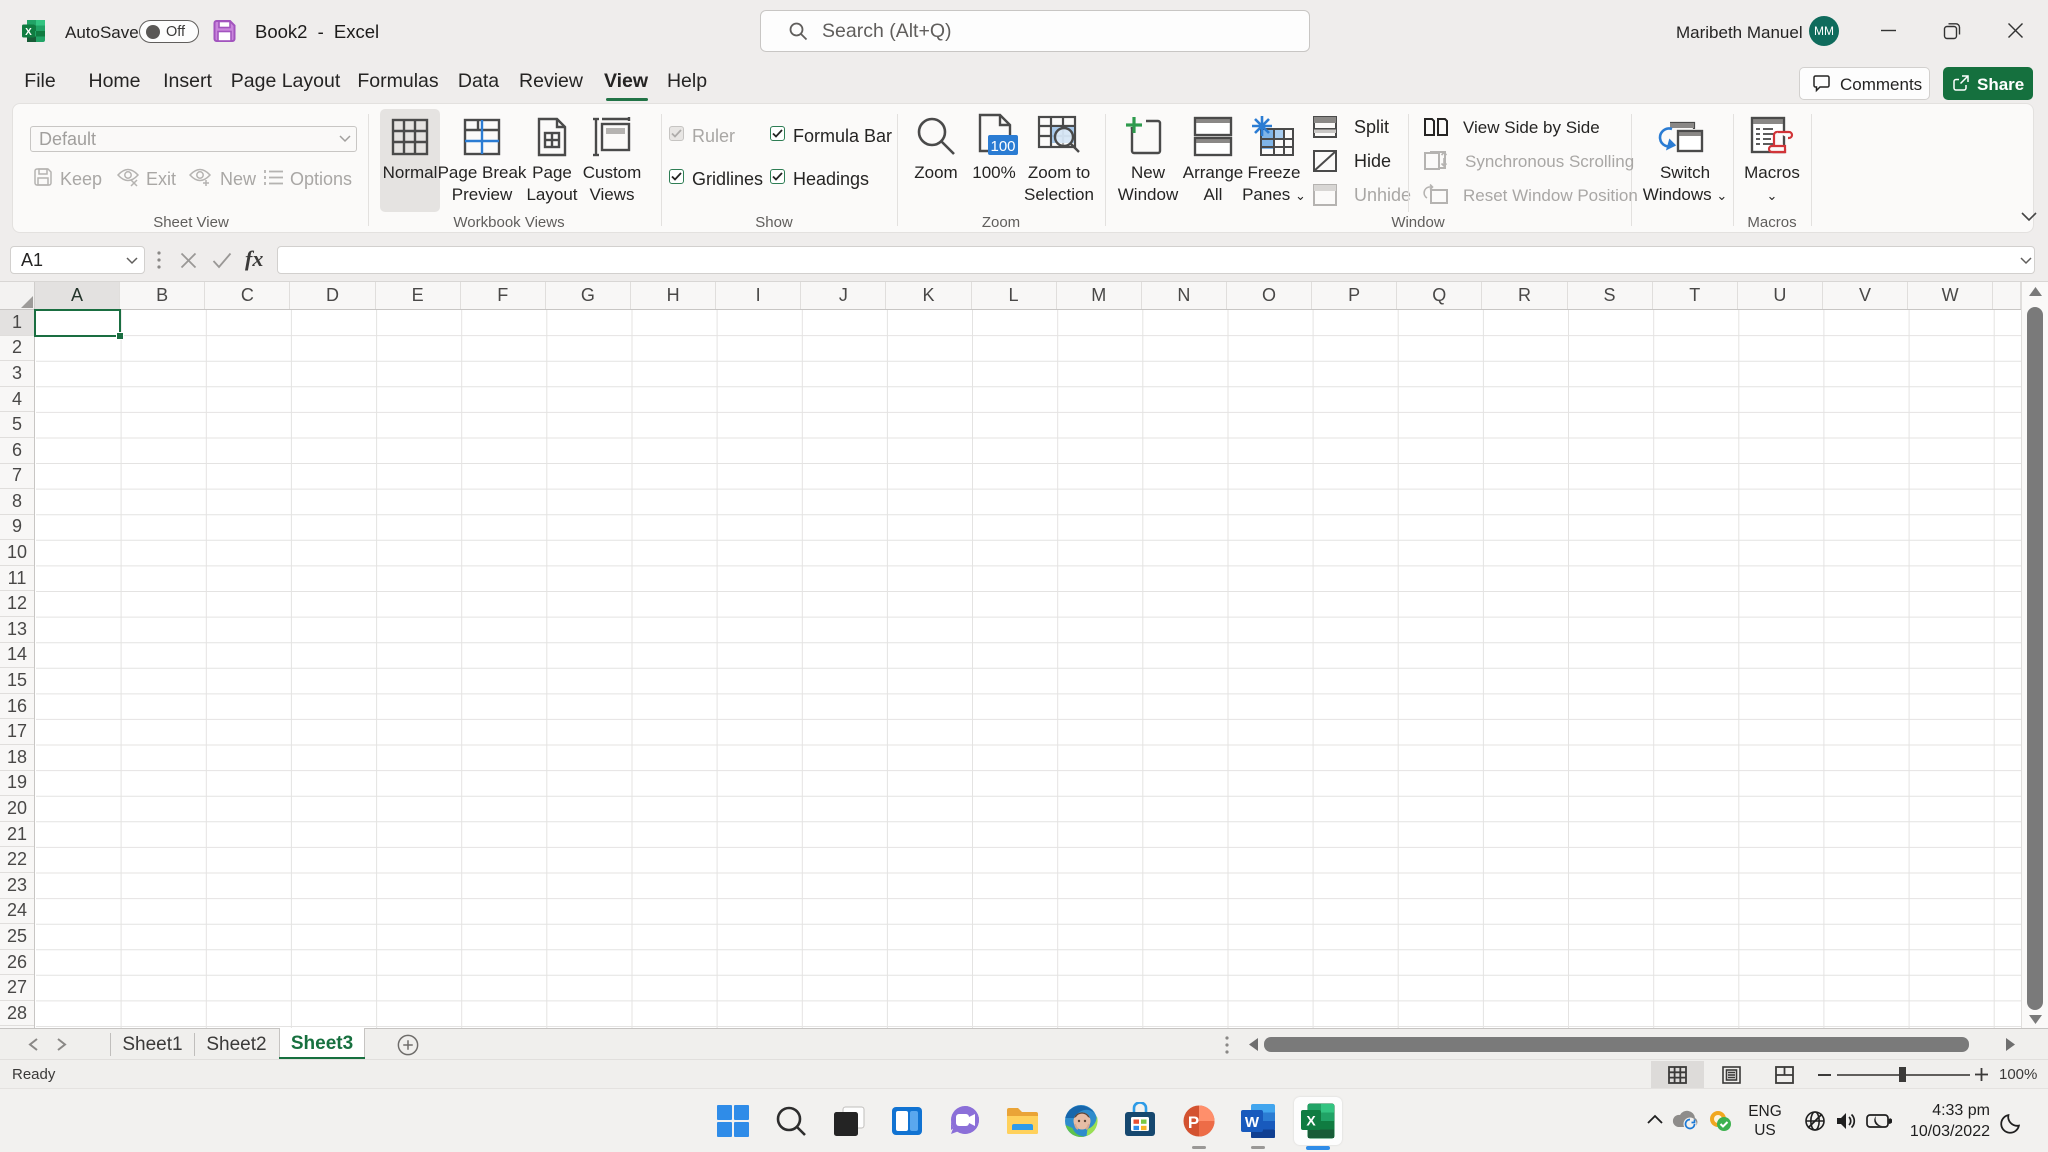  Describe the element at coordinates (1193, 1122) in the screenshot. I see `svg-text: P` at that location.